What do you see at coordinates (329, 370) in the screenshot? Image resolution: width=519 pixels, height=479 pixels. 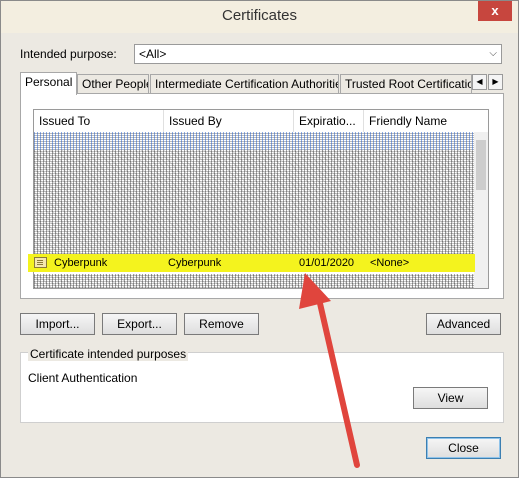 I see `annotation-arrow-icon` at bounding box center [329, 370].